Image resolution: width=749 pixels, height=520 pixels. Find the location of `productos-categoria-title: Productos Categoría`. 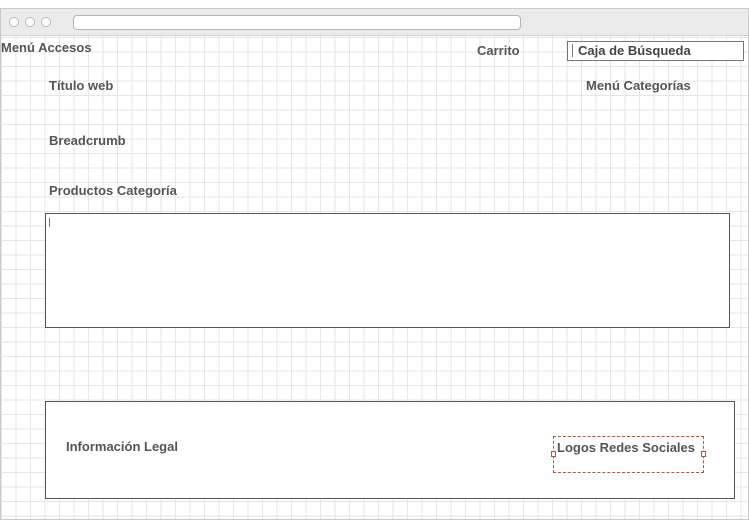

productos-categoria-title: Productos Categoría is located at coordinates (113, 190).